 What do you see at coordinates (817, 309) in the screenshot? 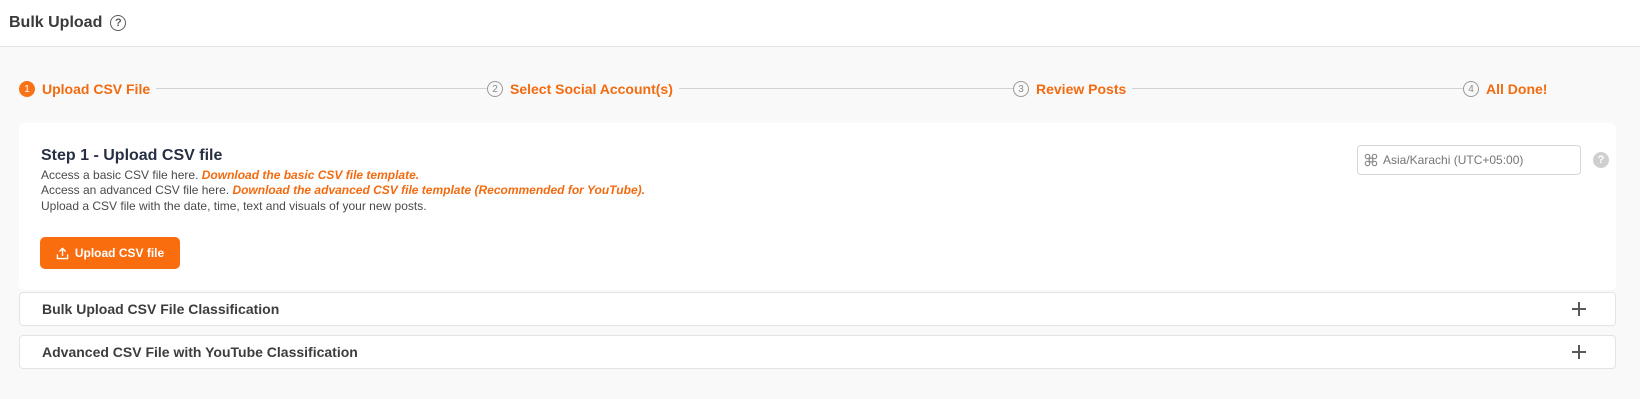
I see `accordion-bulk-classification: Bulk Upload CSV File Classification` at bounding box center [817, 309].